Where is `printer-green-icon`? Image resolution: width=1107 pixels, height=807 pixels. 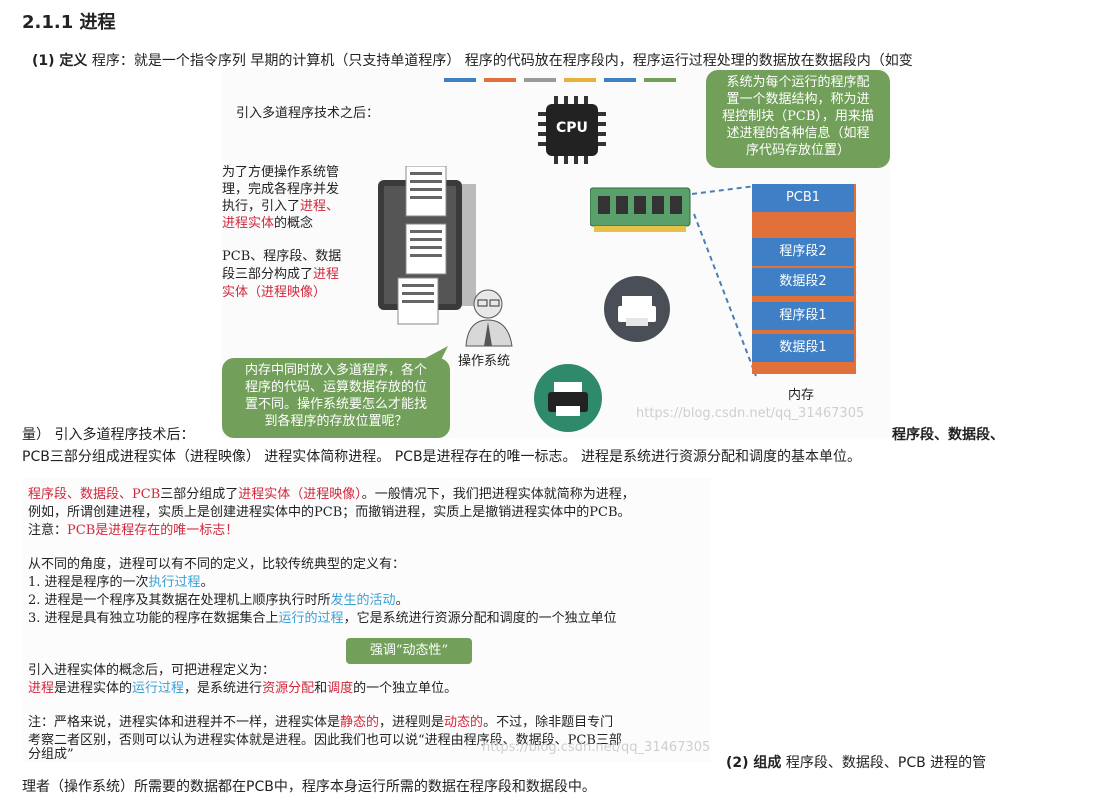 printer-green-icon is located at coordinates (568, 398).